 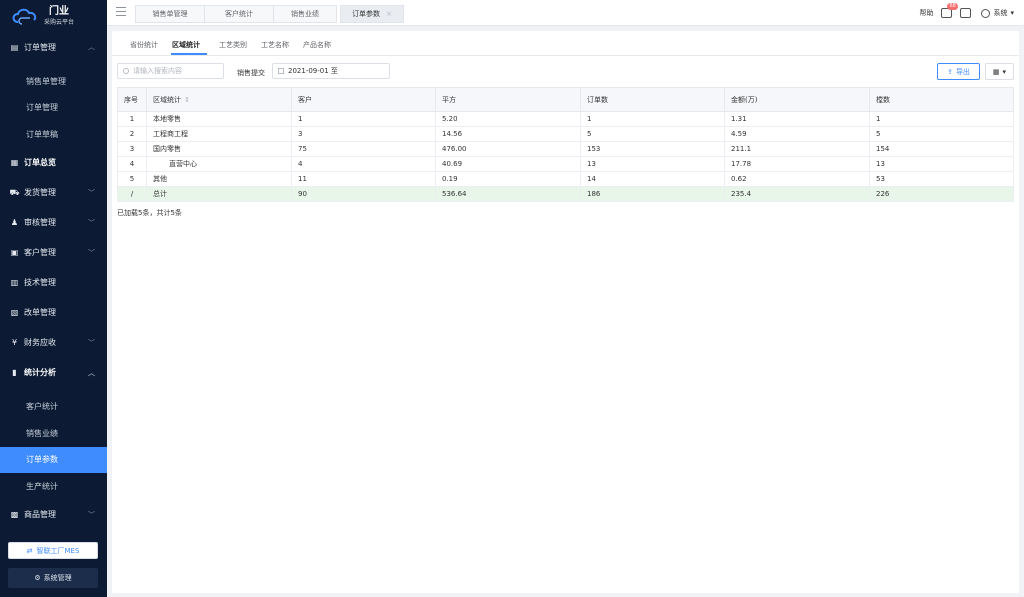 I want to click on cell: 4, so click(x=363, y=164).